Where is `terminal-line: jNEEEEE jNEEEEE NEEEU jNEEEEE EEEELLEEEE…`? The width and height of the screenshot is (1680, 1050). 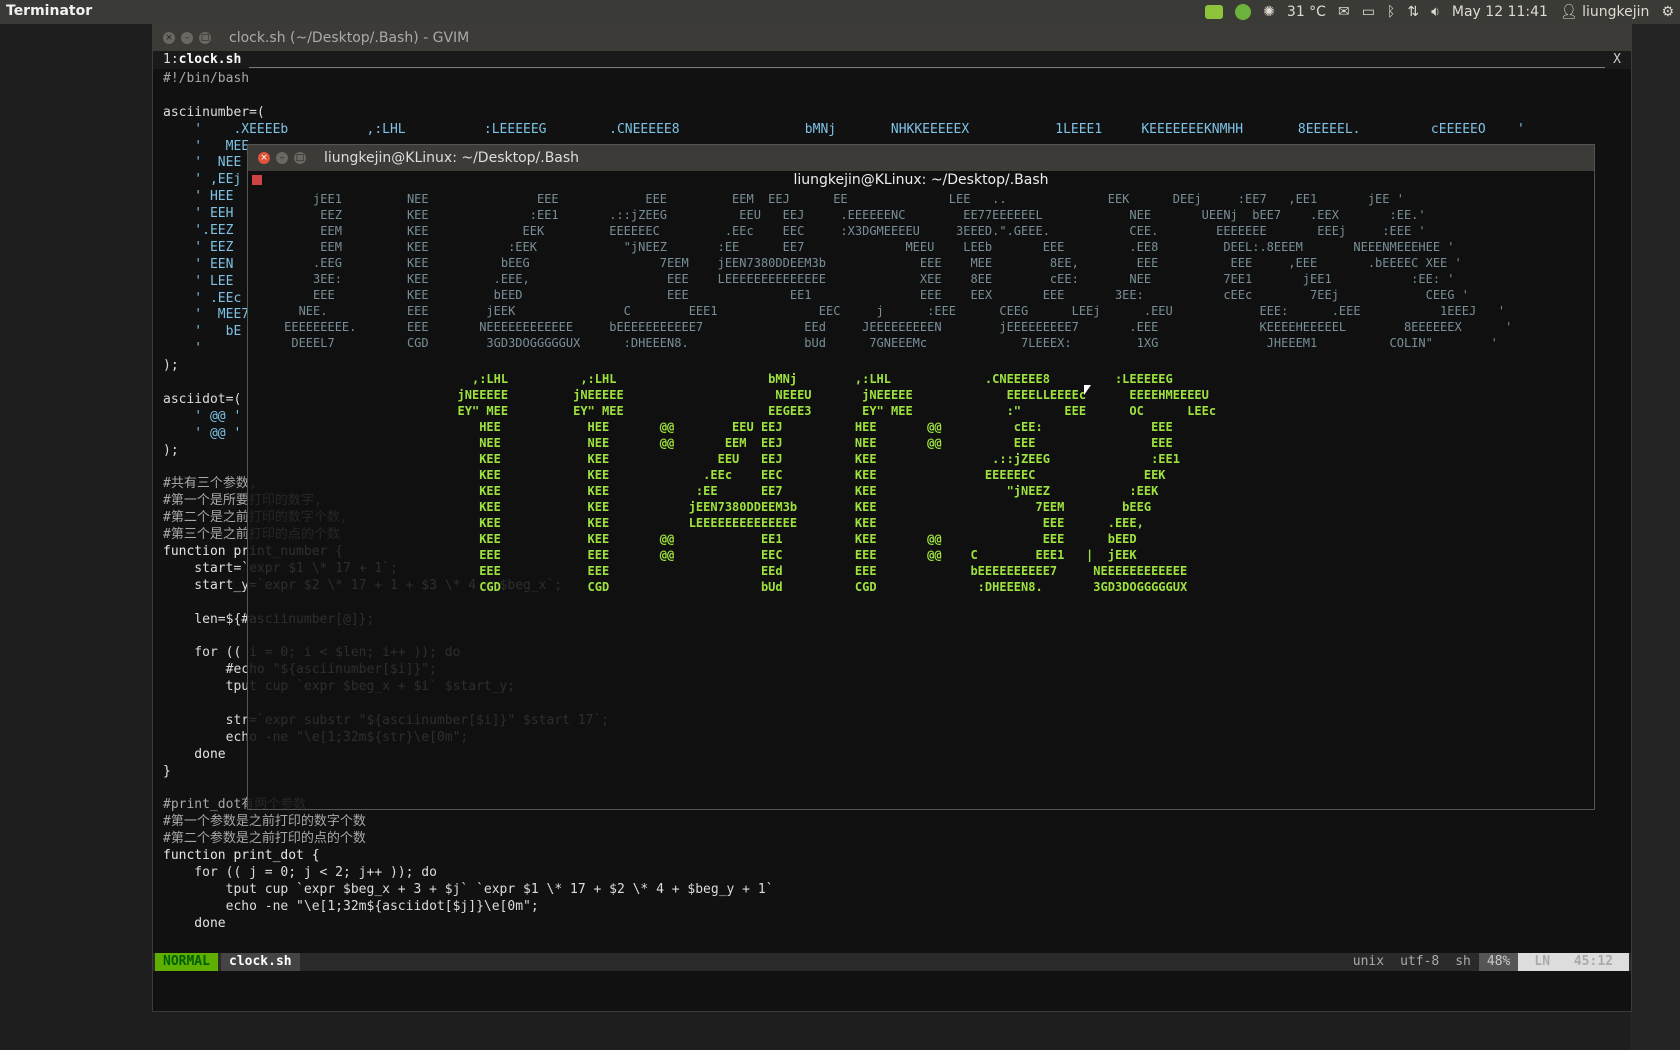 terminal-line: jNEEEEE jNEEEEE NEEEU jNEEEEE EEEELLEEEE… is located at coordinates (728, 395).